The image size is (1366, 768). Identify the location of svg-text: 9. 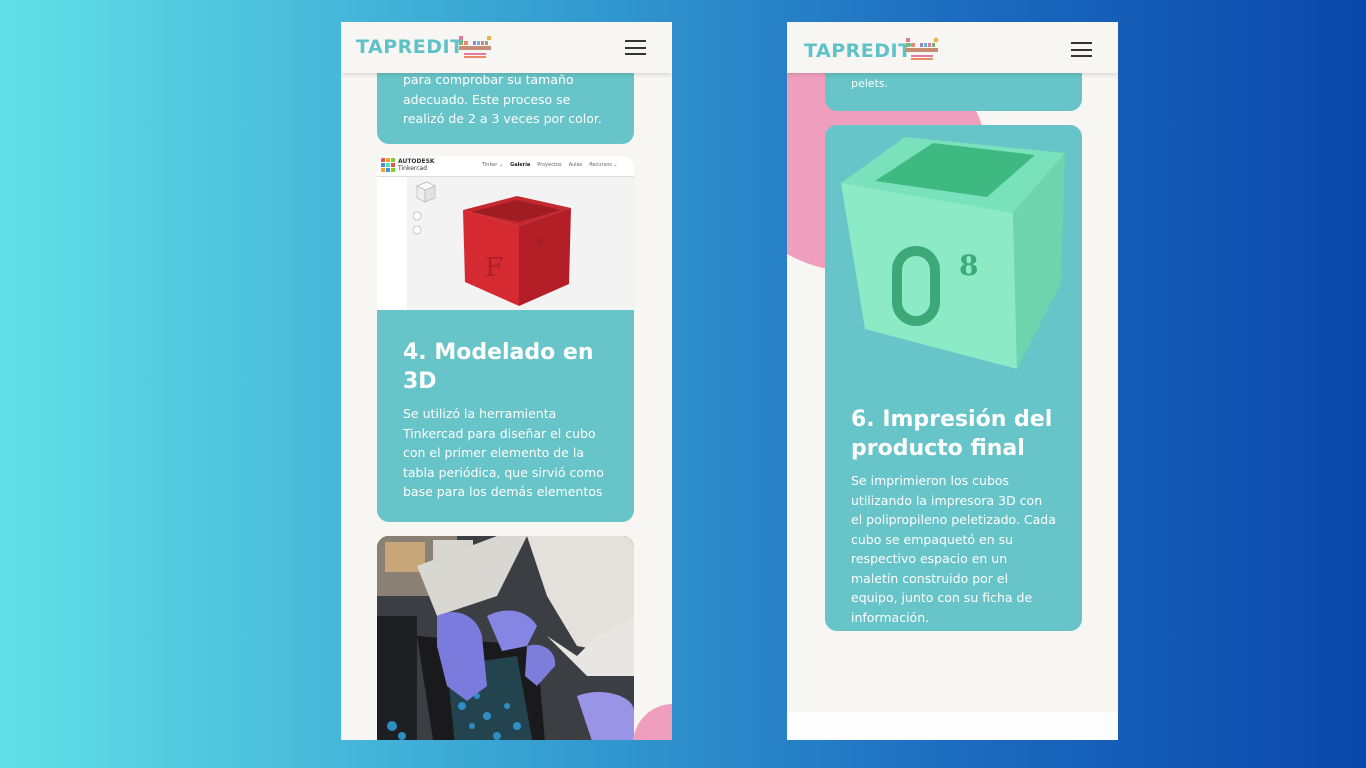
(540, 243).